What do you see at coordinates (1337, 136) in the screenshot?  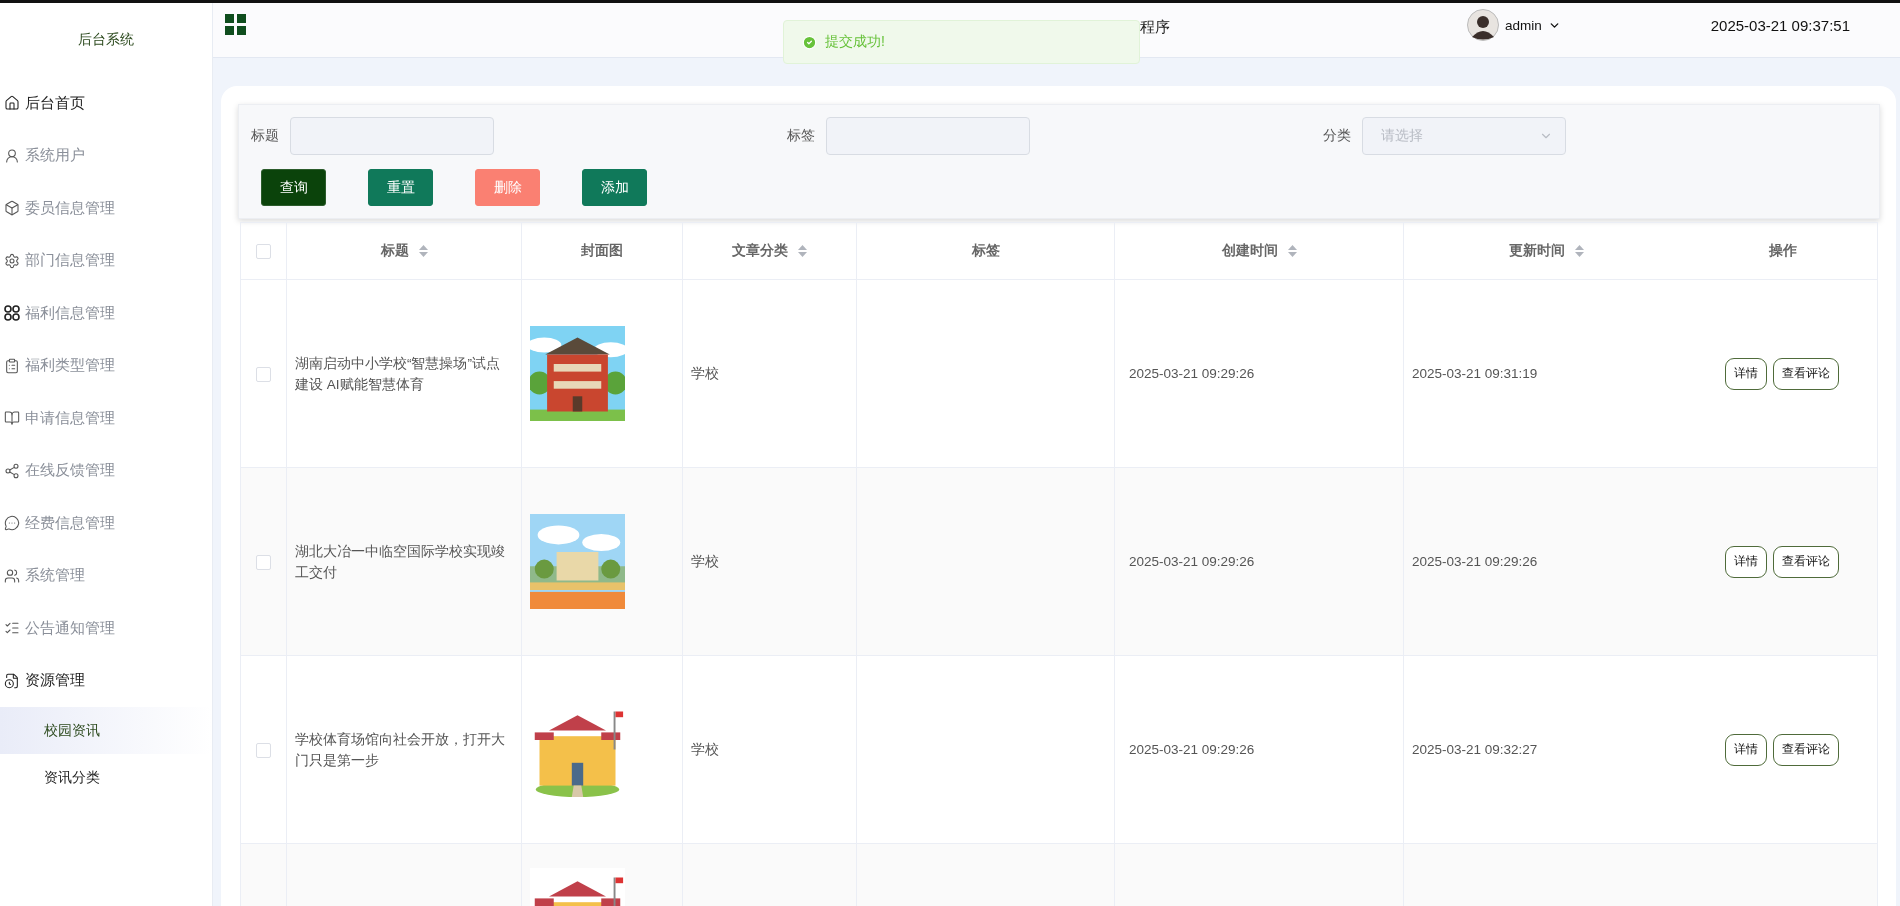 I see `field-label: 分类` at bounding box center [1337, 136].